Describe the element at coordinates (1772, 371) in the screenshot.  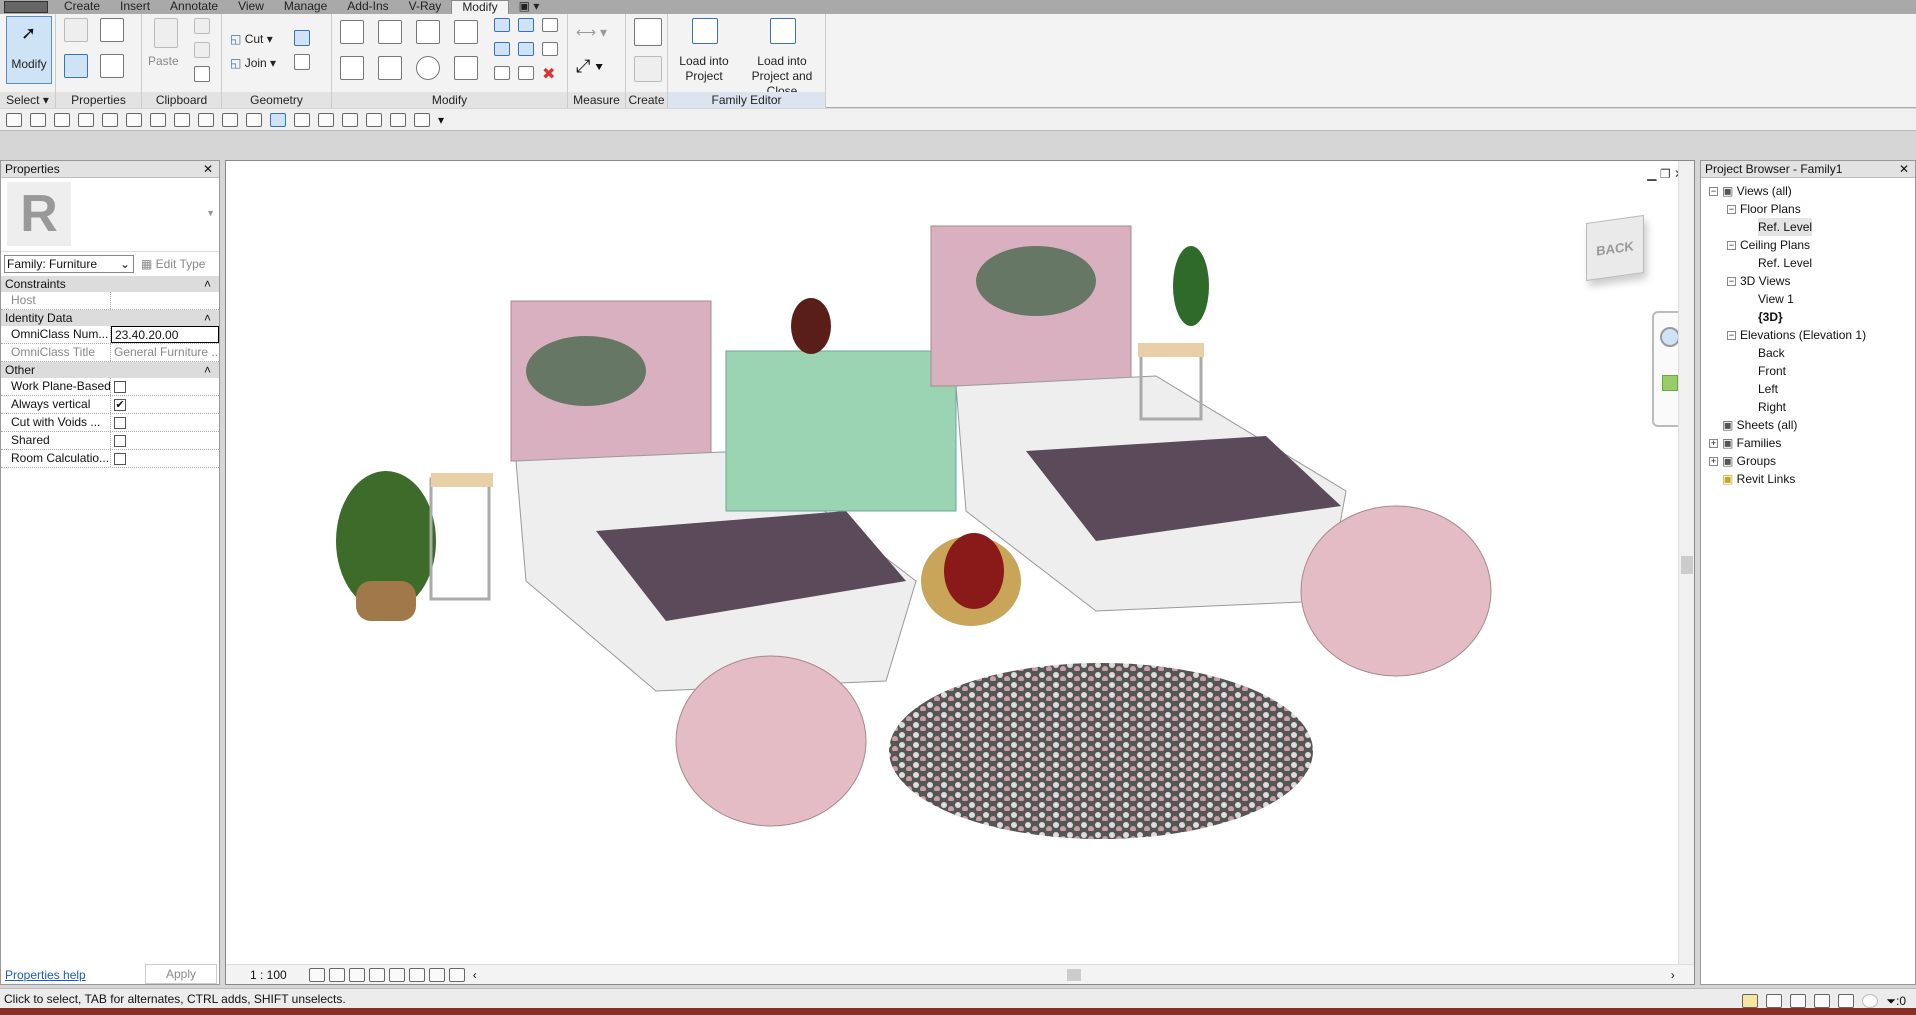
I see `browser-item: Front` at that location.